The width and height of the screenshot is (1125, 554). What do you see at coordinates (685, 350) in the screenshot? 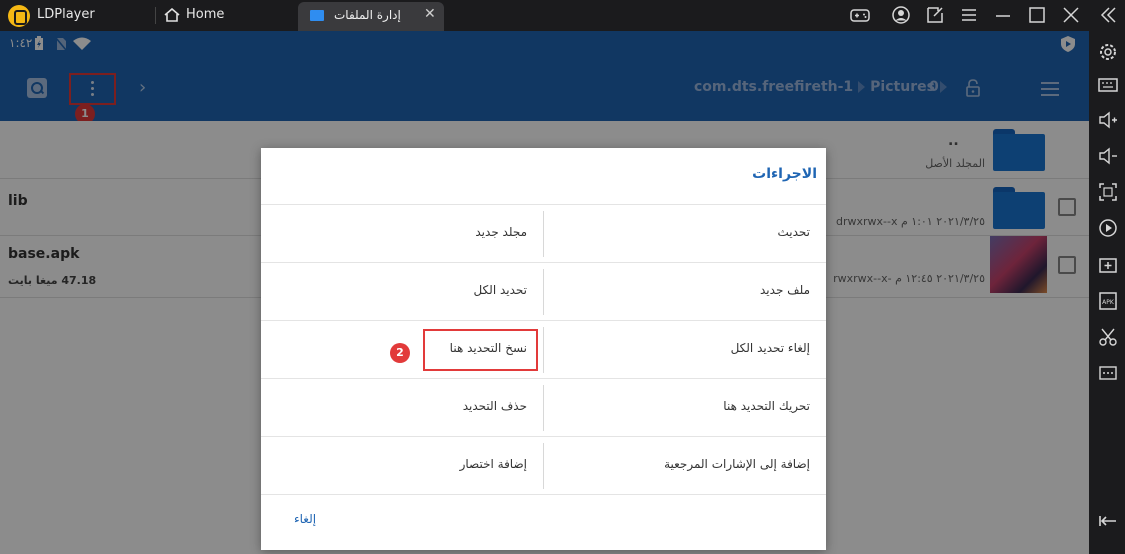
I see `action-deselect-all: إلغاء تحديد الكل` at bounding box center [685, 350].